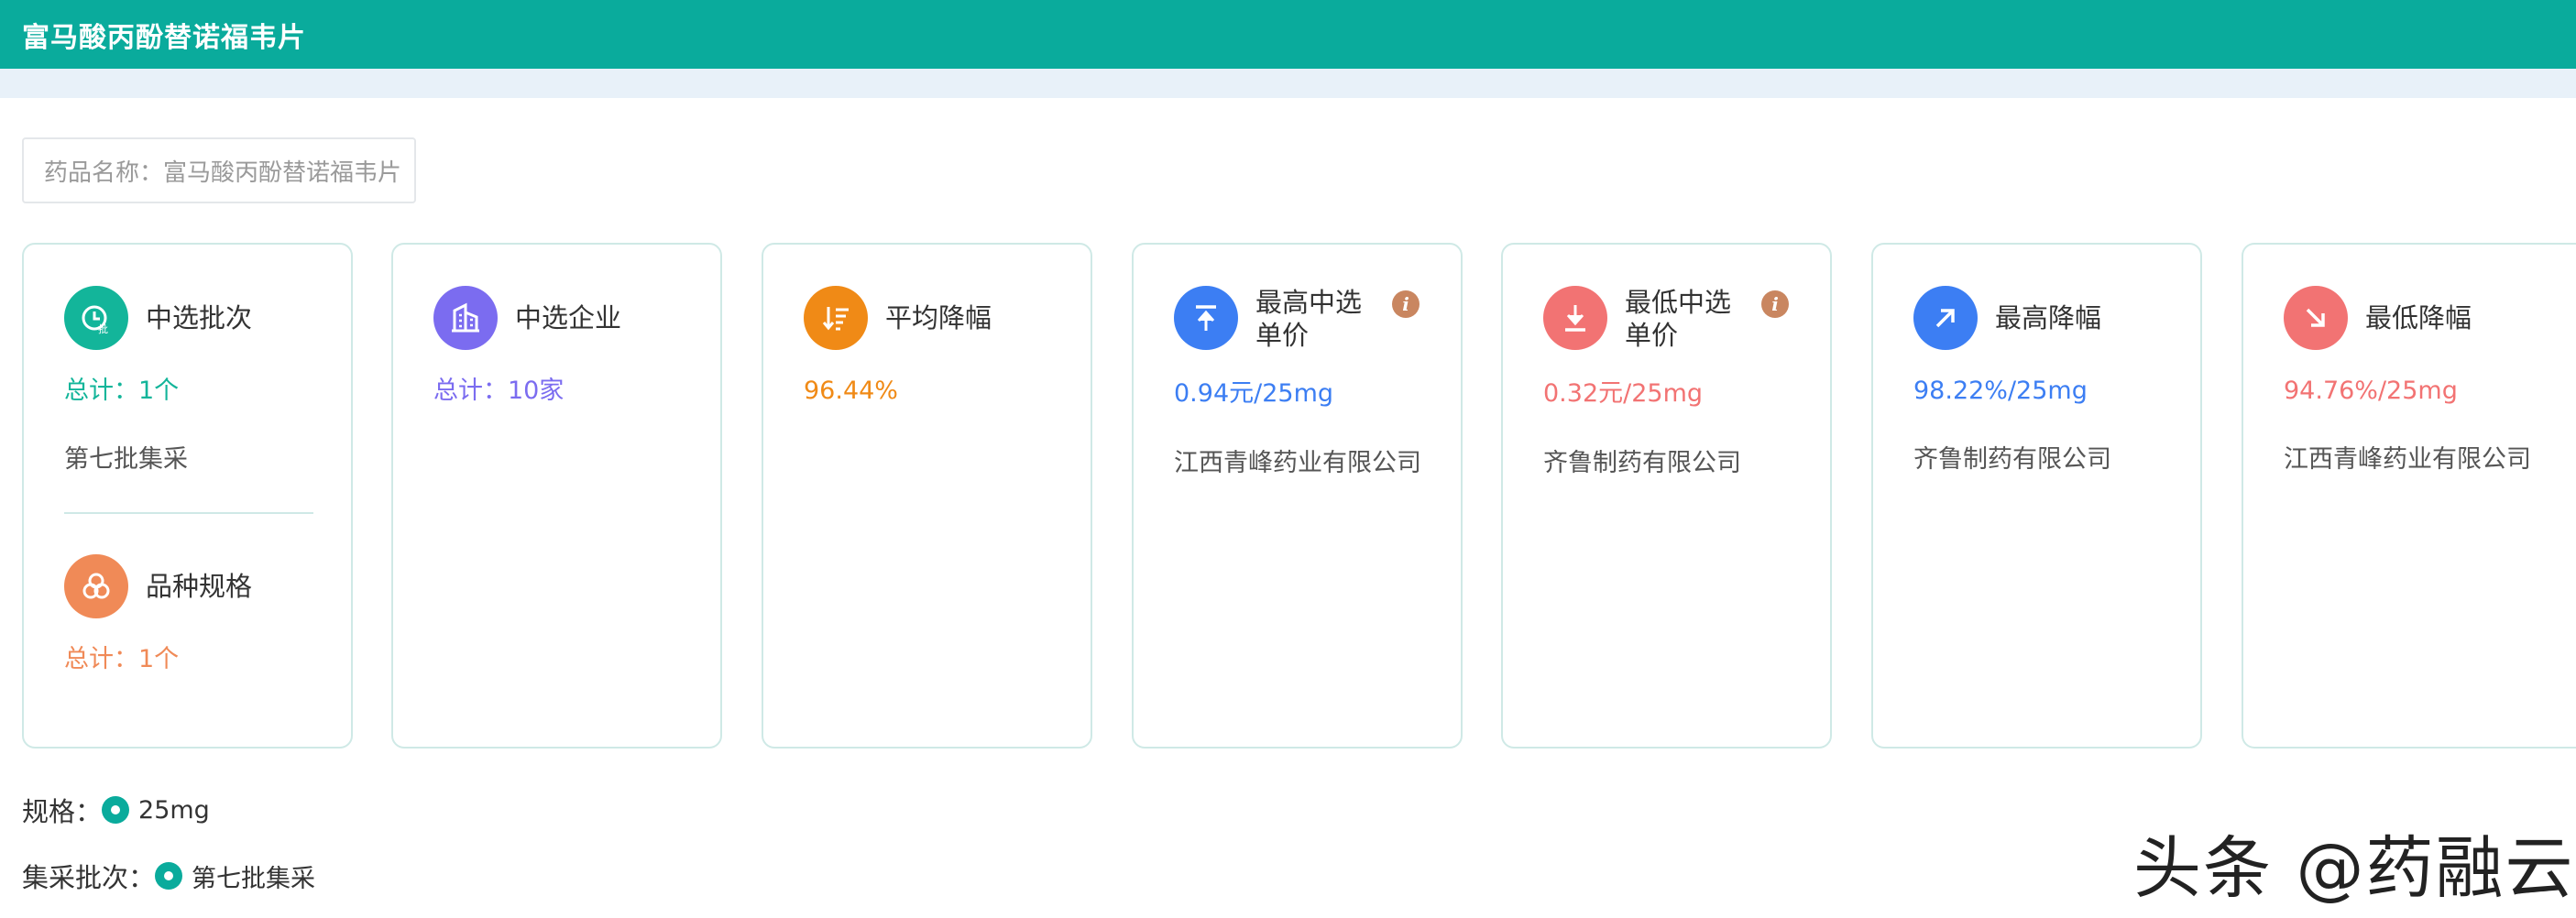 This screenshot has height=918, width=2576. What do you see at coordinates (104, 172) in the screenshot?
I see `drug-name-label: 药品名称：` at bounding box center [104, 172].